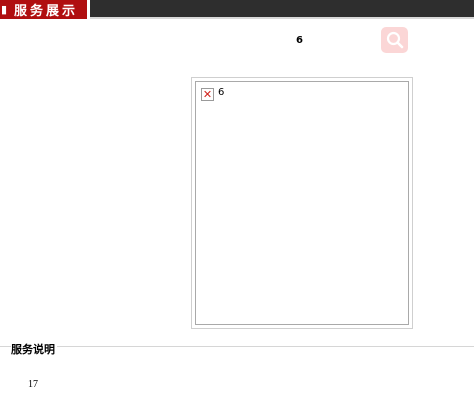 The width and height of the screenshot is (474, 410). What do you see at coordinates (4, 9) in the screenshot?
I see `book-icon: ▮` at bounding box center [4, 9].